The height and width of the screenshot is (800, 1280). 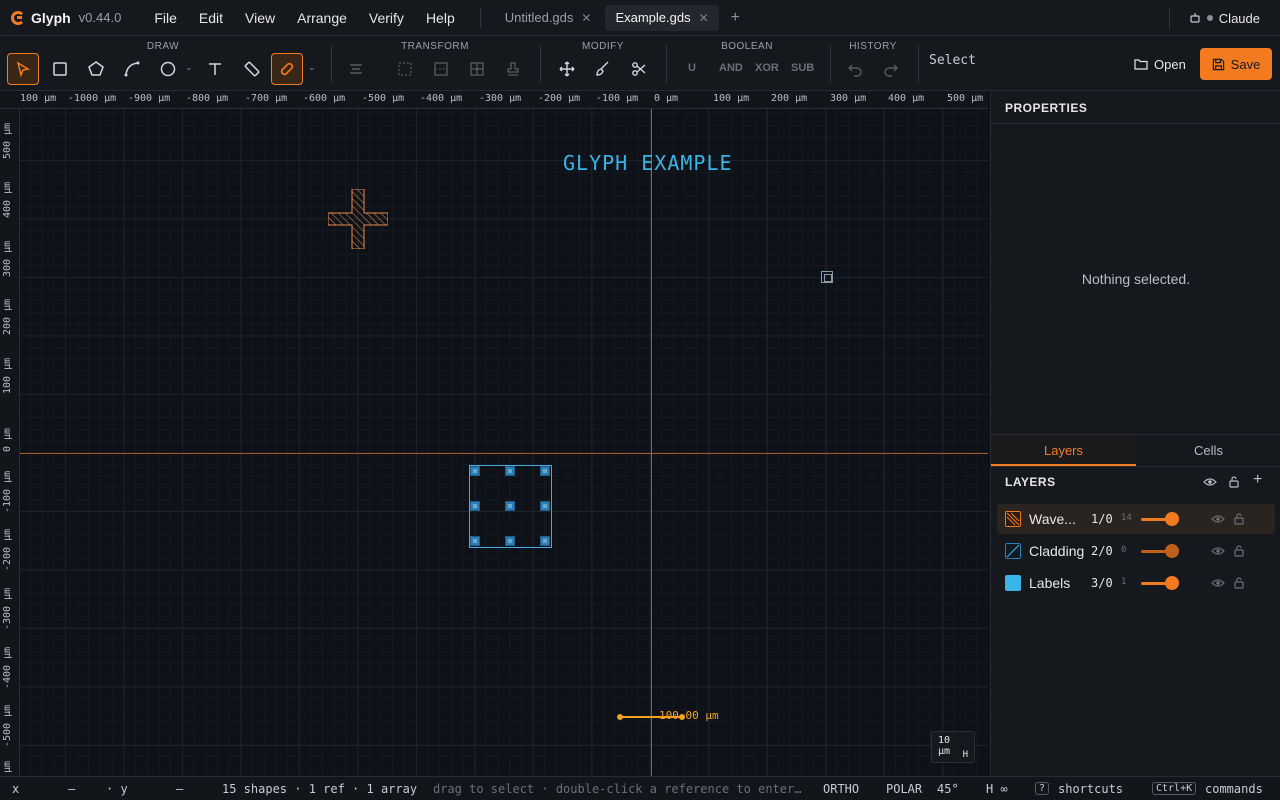 I want to click on menu-arrange: Arrange, so click(x=322, y=18).